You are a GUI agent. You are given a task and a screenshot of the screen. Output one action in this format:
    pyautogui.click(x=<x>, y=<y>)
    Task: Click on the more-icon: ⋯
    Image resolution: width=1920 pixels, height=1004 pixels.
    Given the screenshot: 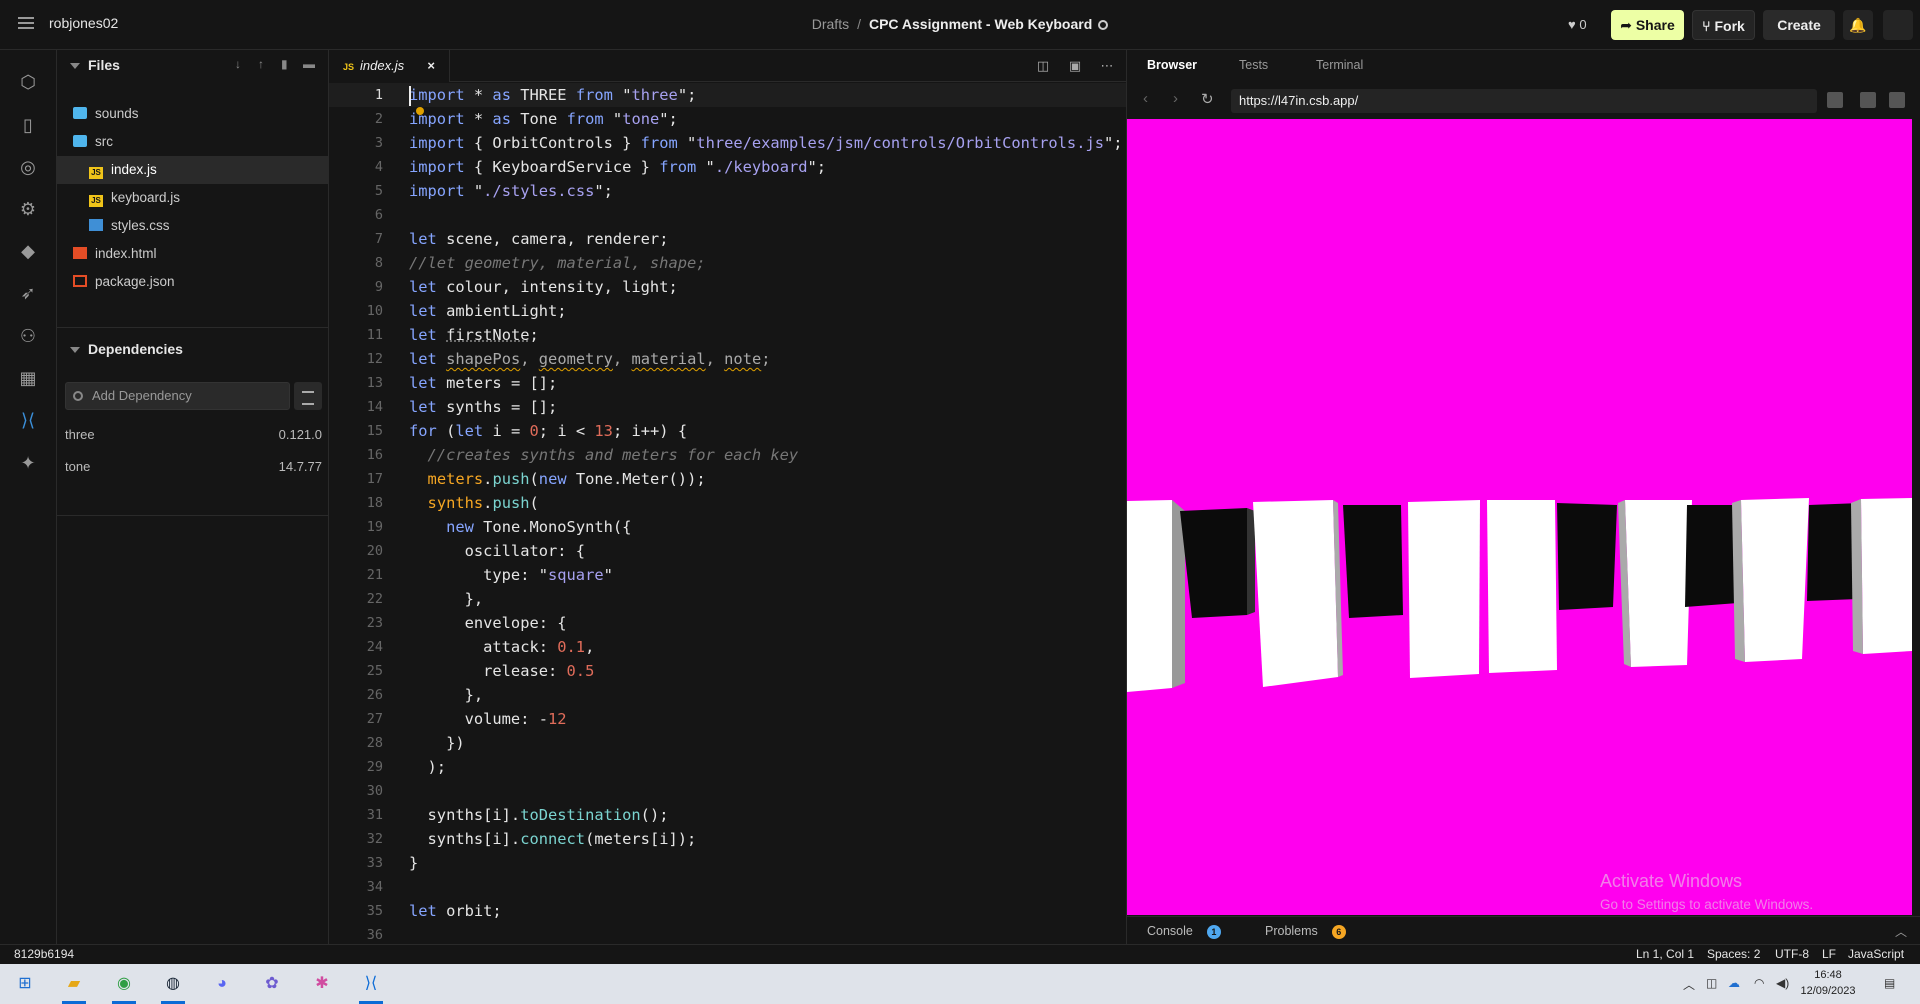 What is the action you would take?
    pyautogui.click(x=1107, y=66)
    